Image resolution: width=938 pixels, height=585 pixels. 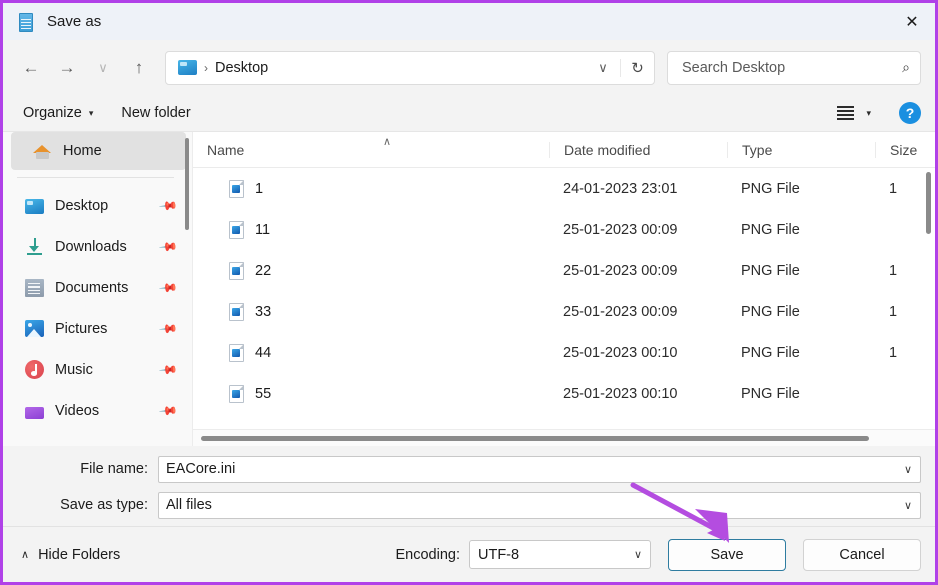 I want to click on up-button: ↑, so click(x=139, y=68).